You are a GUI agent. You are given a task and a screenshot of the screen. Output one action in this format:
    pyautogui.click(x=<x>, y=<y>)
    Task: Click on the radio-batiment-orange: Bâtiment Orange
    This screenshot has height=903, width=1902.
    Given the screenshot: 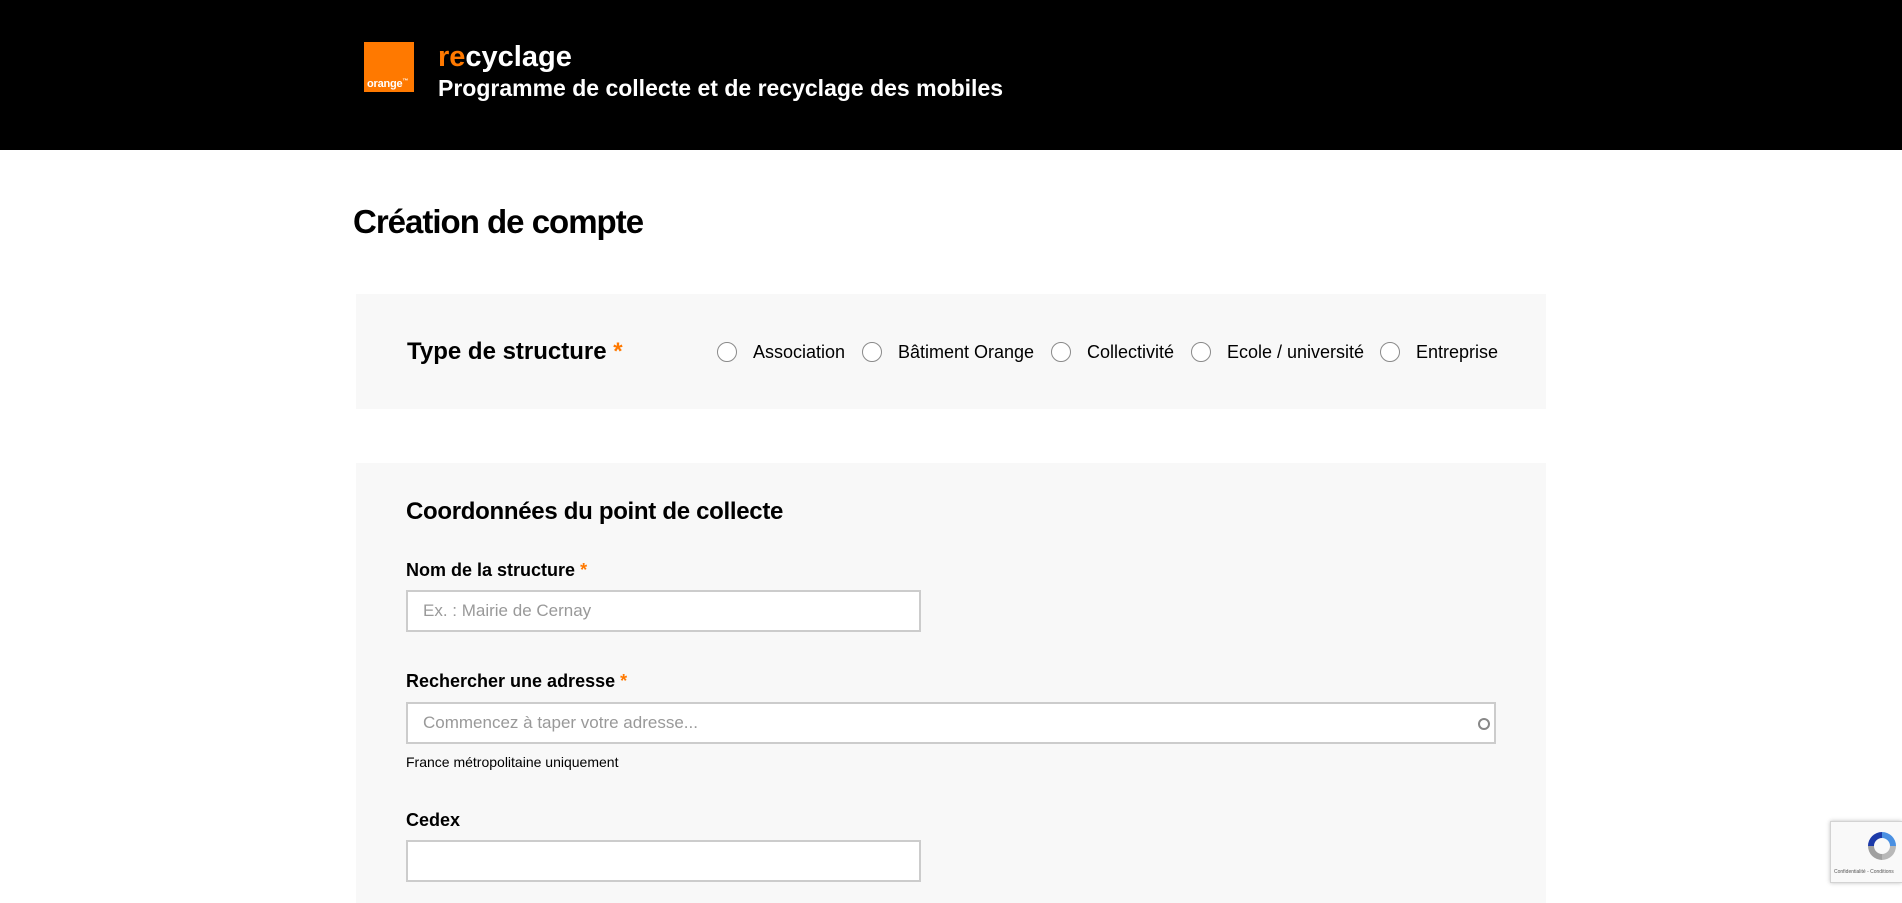 What is the action you would take?
    pyautogui.click(x=948, y=352)
    